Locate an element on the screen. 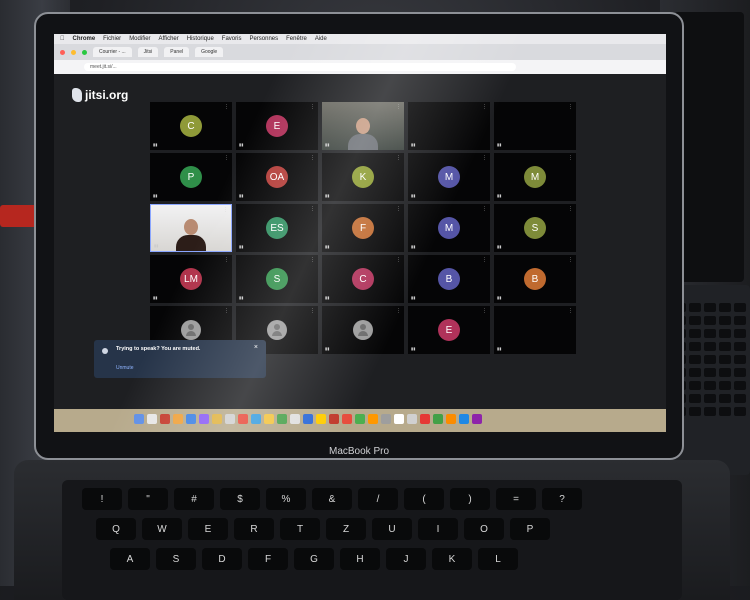 The height and width of the screenshot is (600, 750). participant-tile: K ▮▮ ⋮ is located at coordinates (363, 177).